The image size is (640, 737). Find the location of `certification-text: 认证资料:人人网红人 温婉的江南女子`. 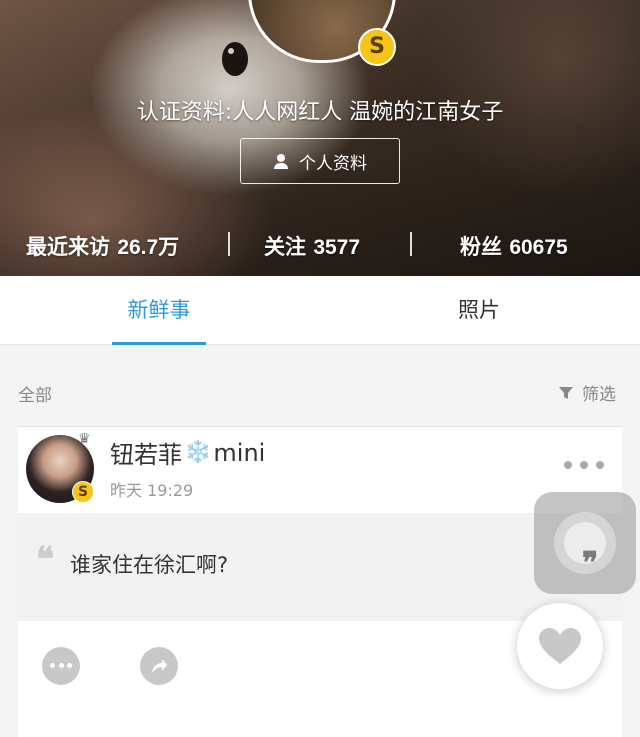

certification-text: 认证资料:人人网红人 温婉的江南女子 is located at coordinates (320, 112).